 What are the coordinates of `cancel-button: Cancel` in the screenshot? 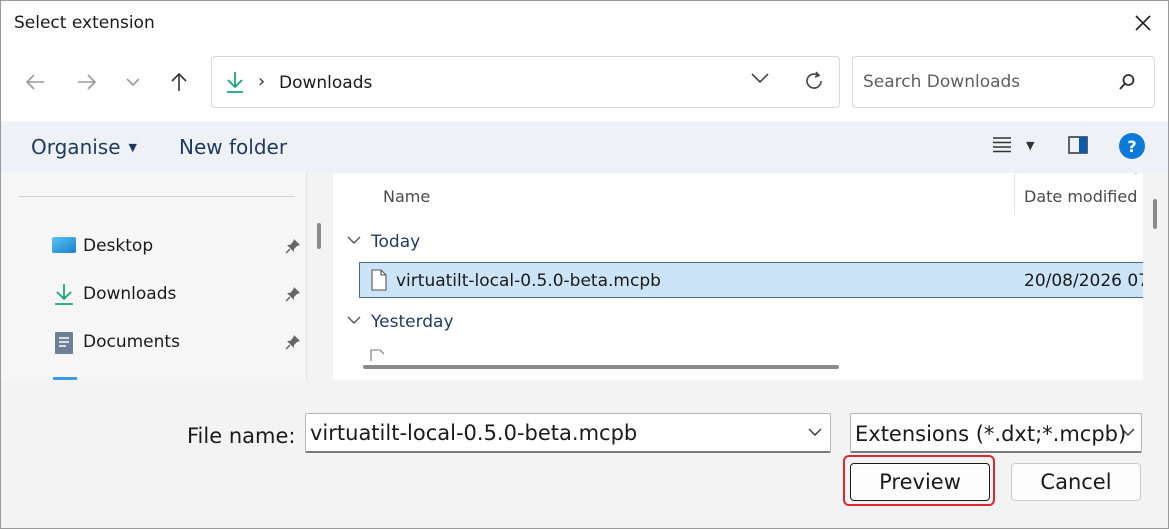 It's located at (1076, 482).